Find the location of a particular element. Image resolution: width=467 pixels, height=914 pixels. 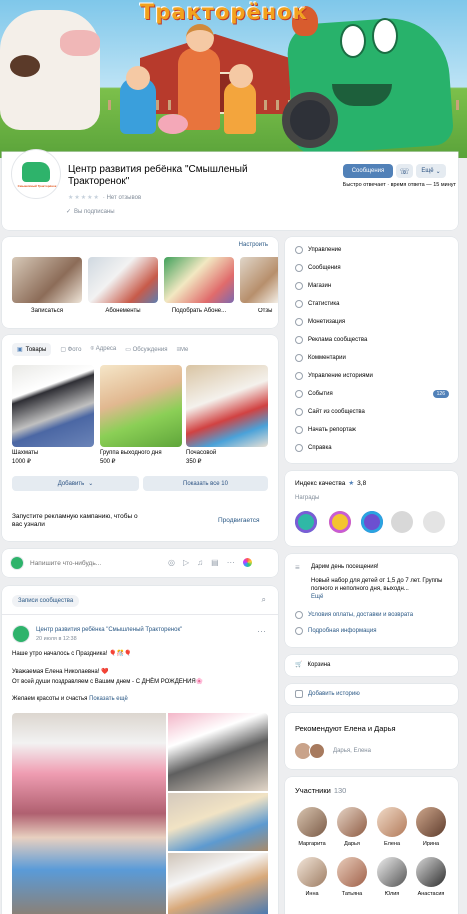

awards-label: Награды is located at coordinates (307, 498).